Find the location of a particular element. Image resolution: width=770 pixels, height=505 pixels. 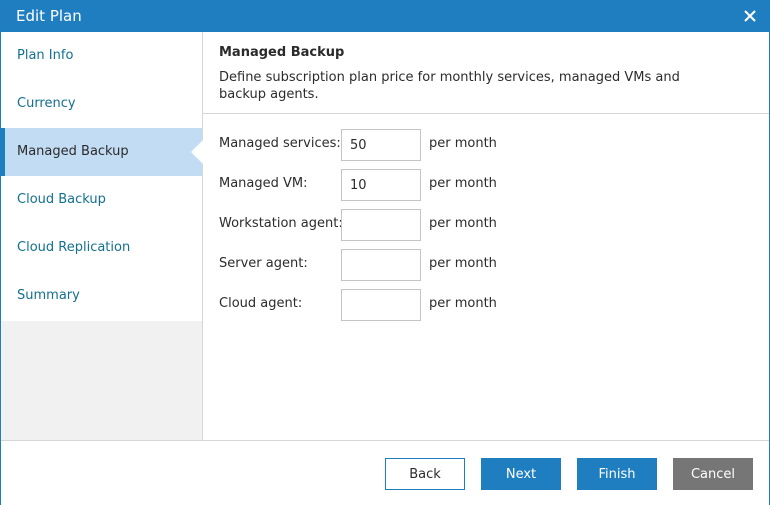

step-heading: Managed Backup is located at coordinates (282, 52).